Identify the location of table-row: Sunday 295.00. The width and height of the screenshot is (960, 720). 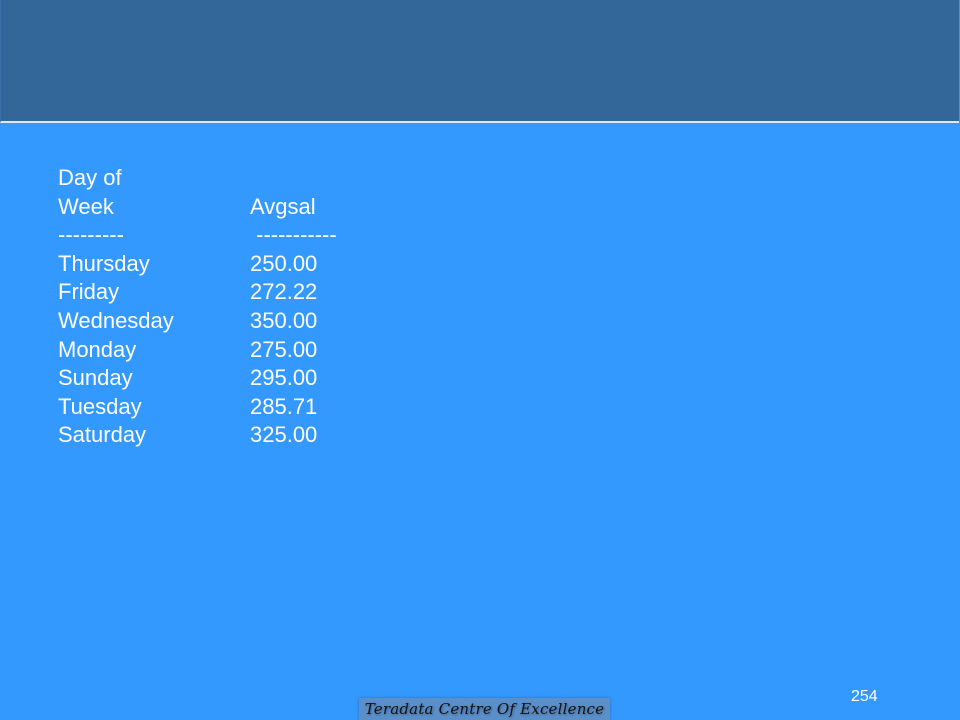
(197, 378).